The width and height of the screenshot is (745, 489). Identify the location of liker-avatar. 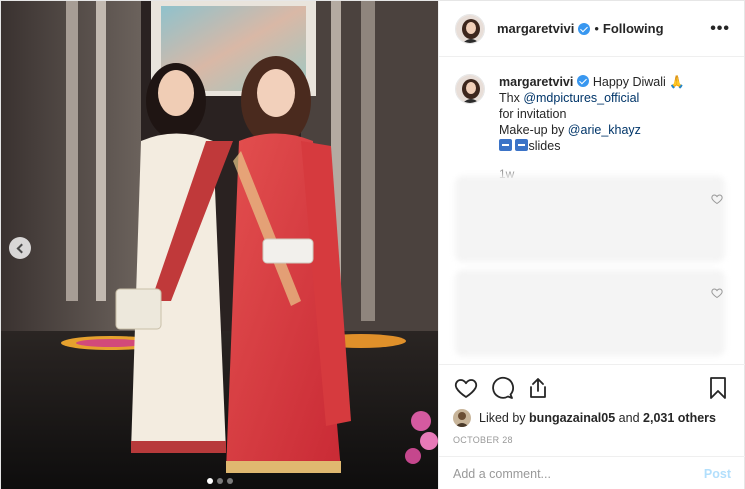
(462, 418).